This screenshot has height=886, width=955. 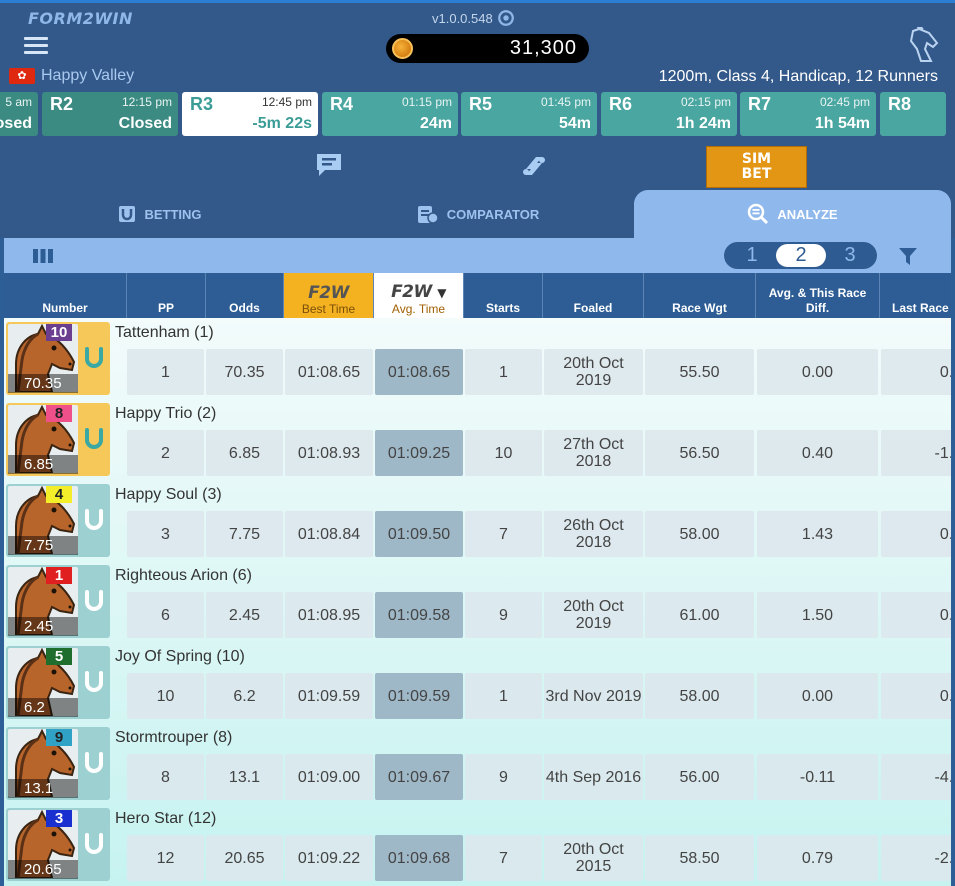 I want to click on race-number: R5, so click(x=481, y=104).